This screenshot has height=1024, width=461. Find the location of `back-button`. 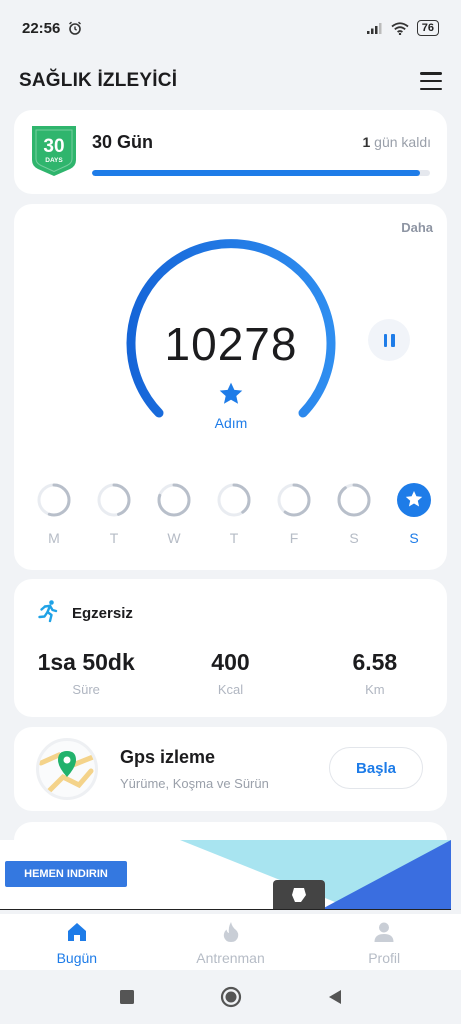

back-button is located at coordinates (335, 997).